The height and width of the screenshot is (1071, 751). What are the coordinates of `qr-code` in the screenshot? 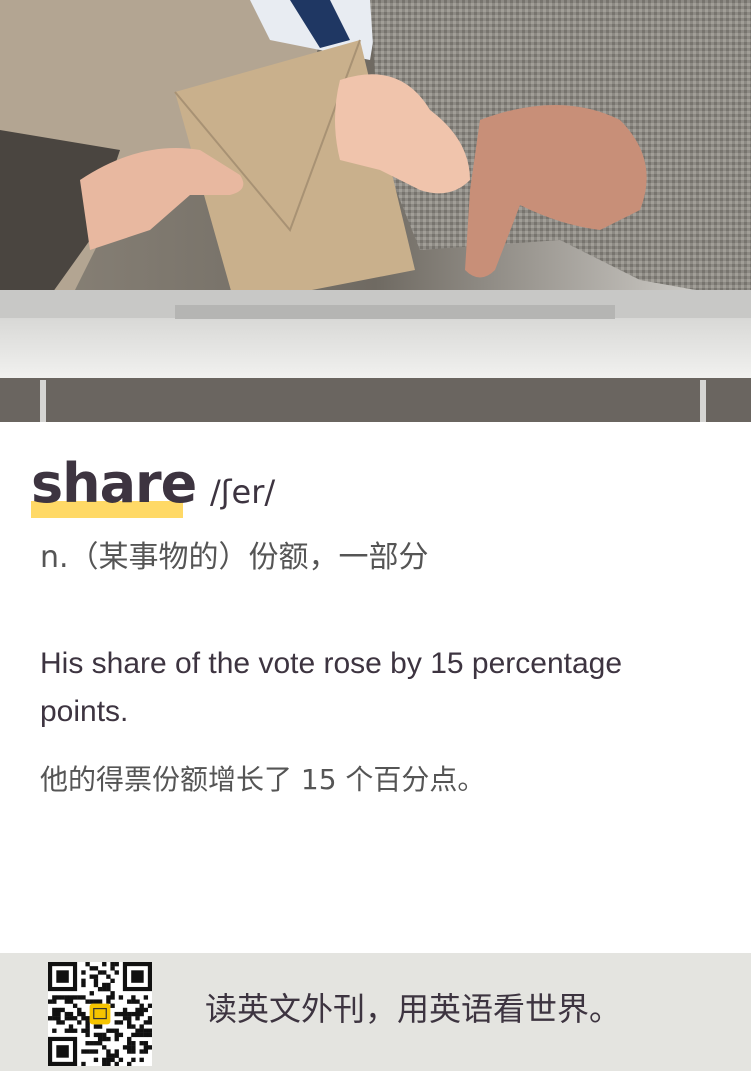 It's located at (100, 1014).